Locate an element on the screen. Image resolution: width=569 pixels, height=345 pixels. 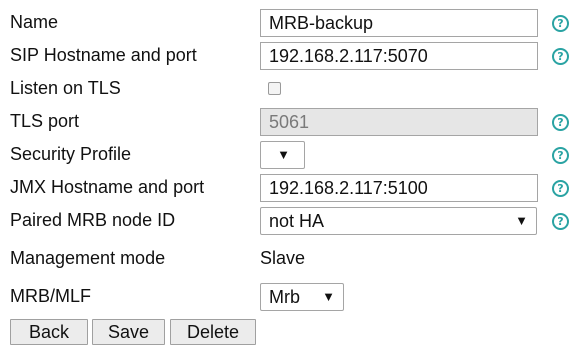
back-button: Back is located at coordinates (49, 332).